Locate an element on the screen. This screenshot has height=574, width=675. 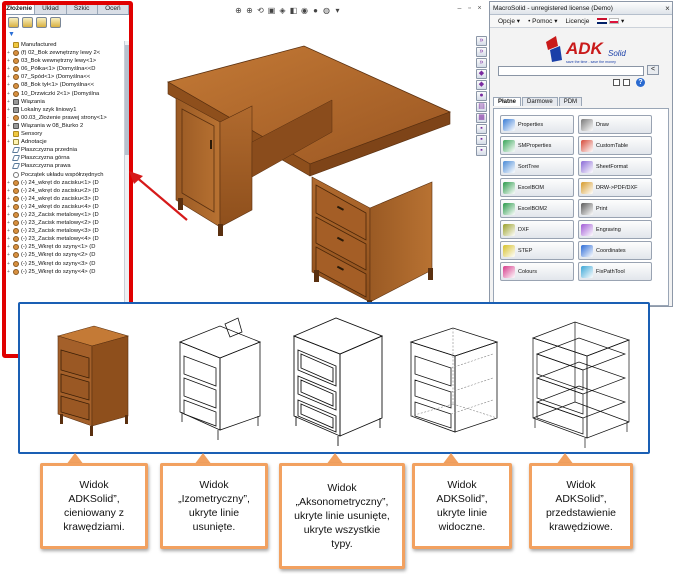
restore-icon: ▫ is located at coordinates (469, 8).